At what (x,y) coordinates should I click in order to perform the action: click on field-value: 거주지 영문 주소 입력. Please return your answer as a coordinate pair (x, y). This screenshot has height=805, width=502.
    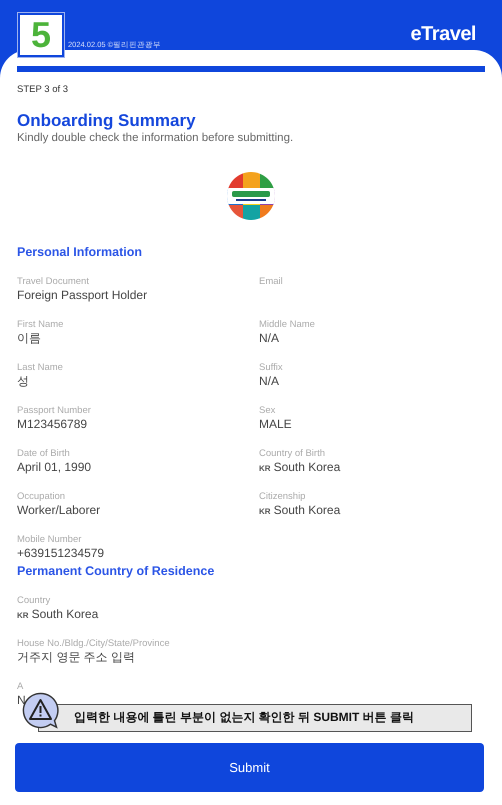
    Looking at the image, I should click on (76, 657).